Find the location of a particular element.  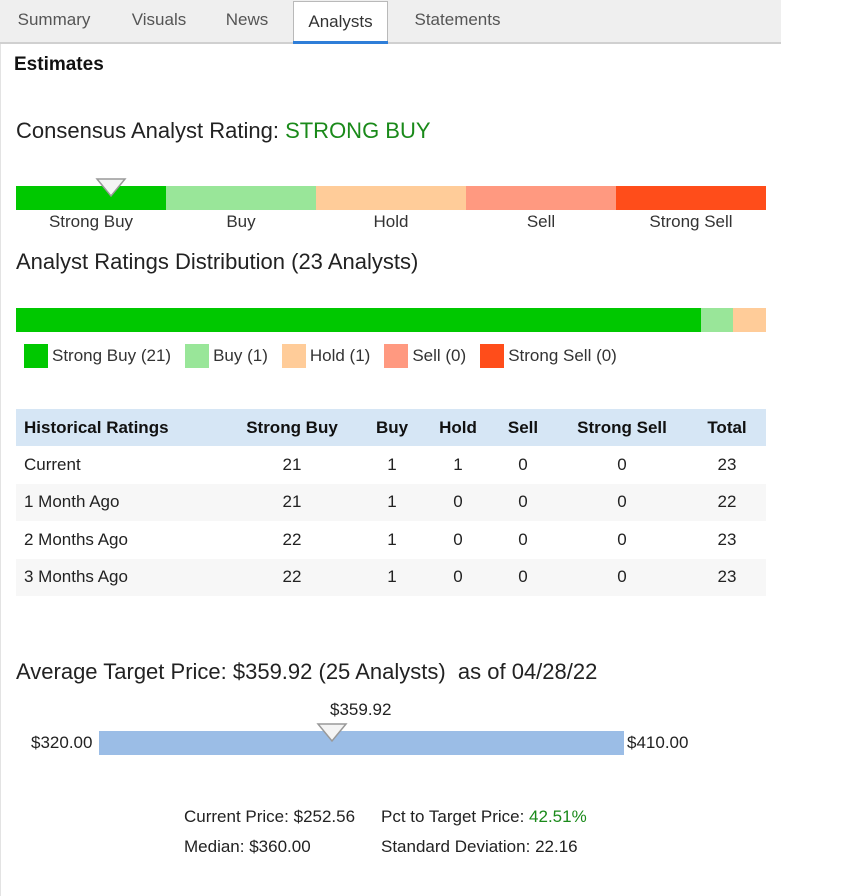

legend-label: Strong Sell (0) is located at coordinates (562, 355).